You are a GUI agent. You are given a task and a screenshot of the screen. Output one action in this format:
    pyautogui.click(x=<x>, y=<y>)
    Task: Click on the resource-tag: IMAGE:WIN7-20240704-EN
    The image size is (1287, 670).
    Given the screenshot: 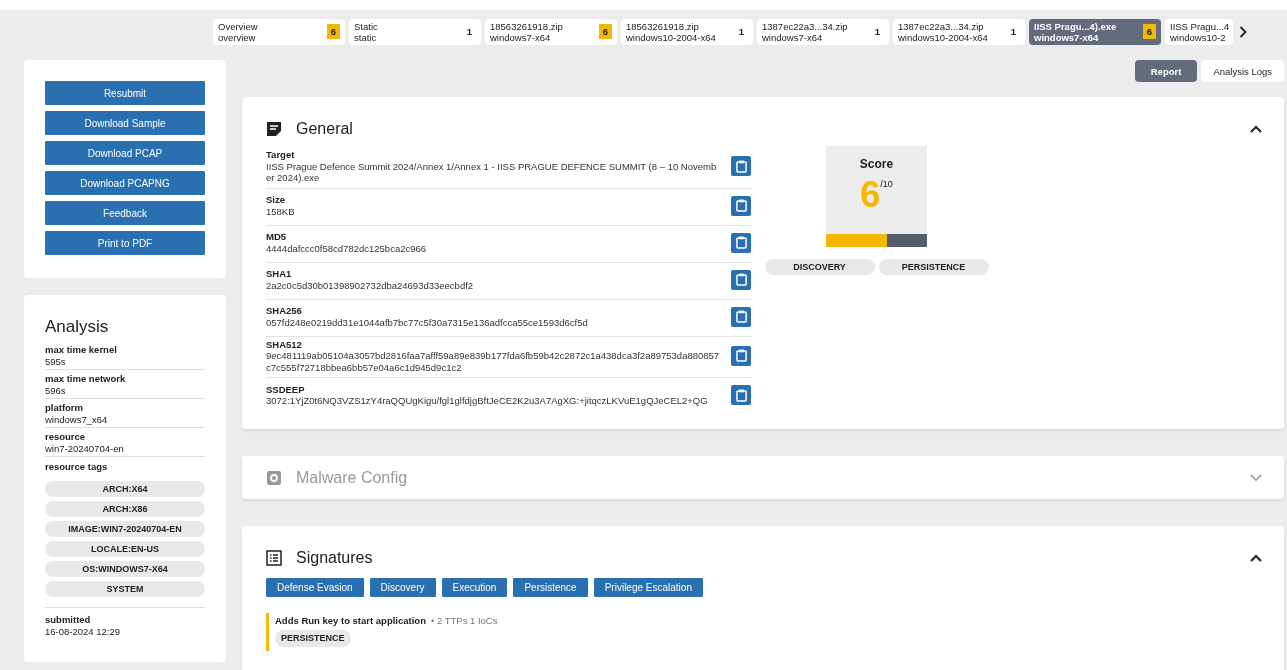 What is the action you would take?
    pyautogui.click(x=125, y=529)
    